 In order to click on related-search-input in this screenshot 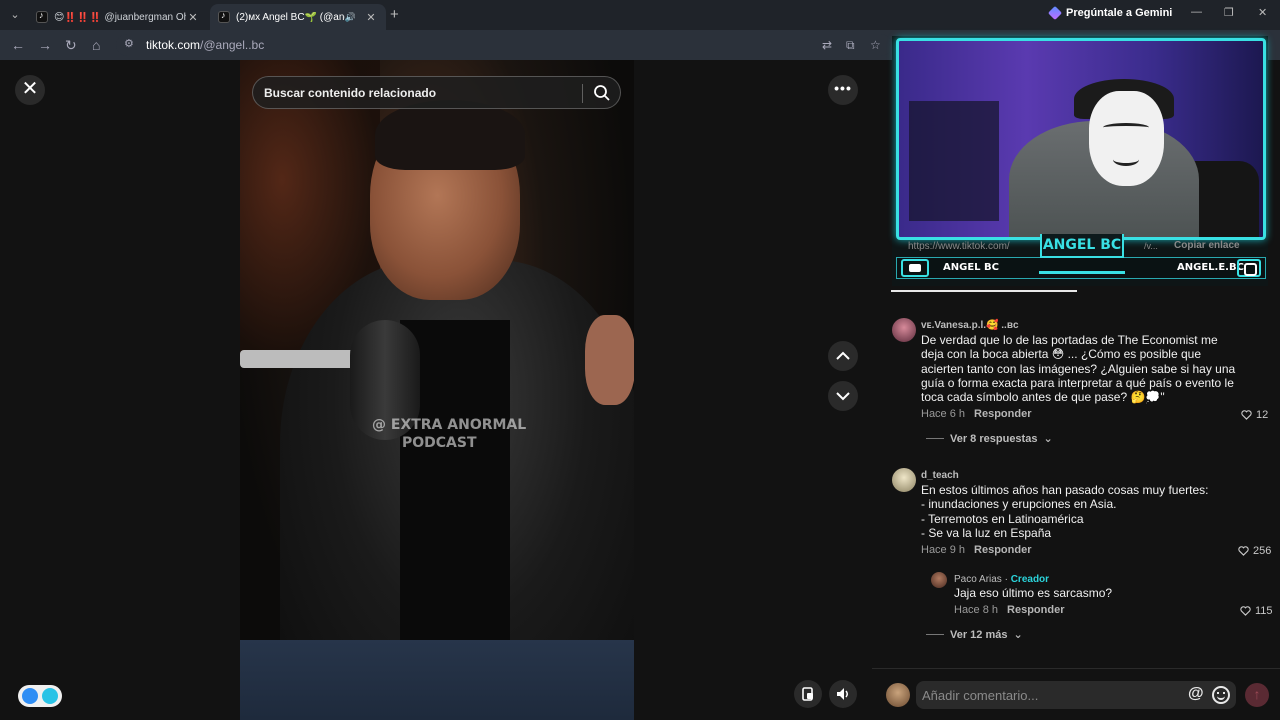, I will do `click(419, 93)`.